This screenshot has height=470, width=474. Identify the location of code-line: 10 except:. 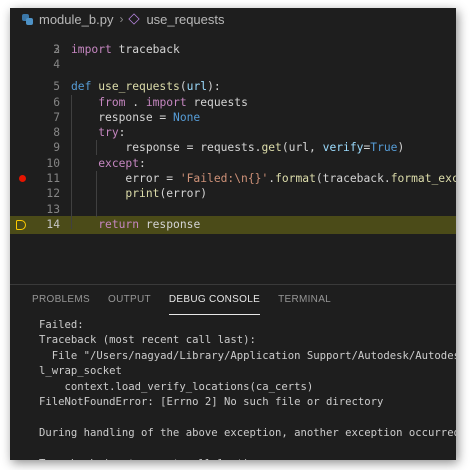
(233, 163).